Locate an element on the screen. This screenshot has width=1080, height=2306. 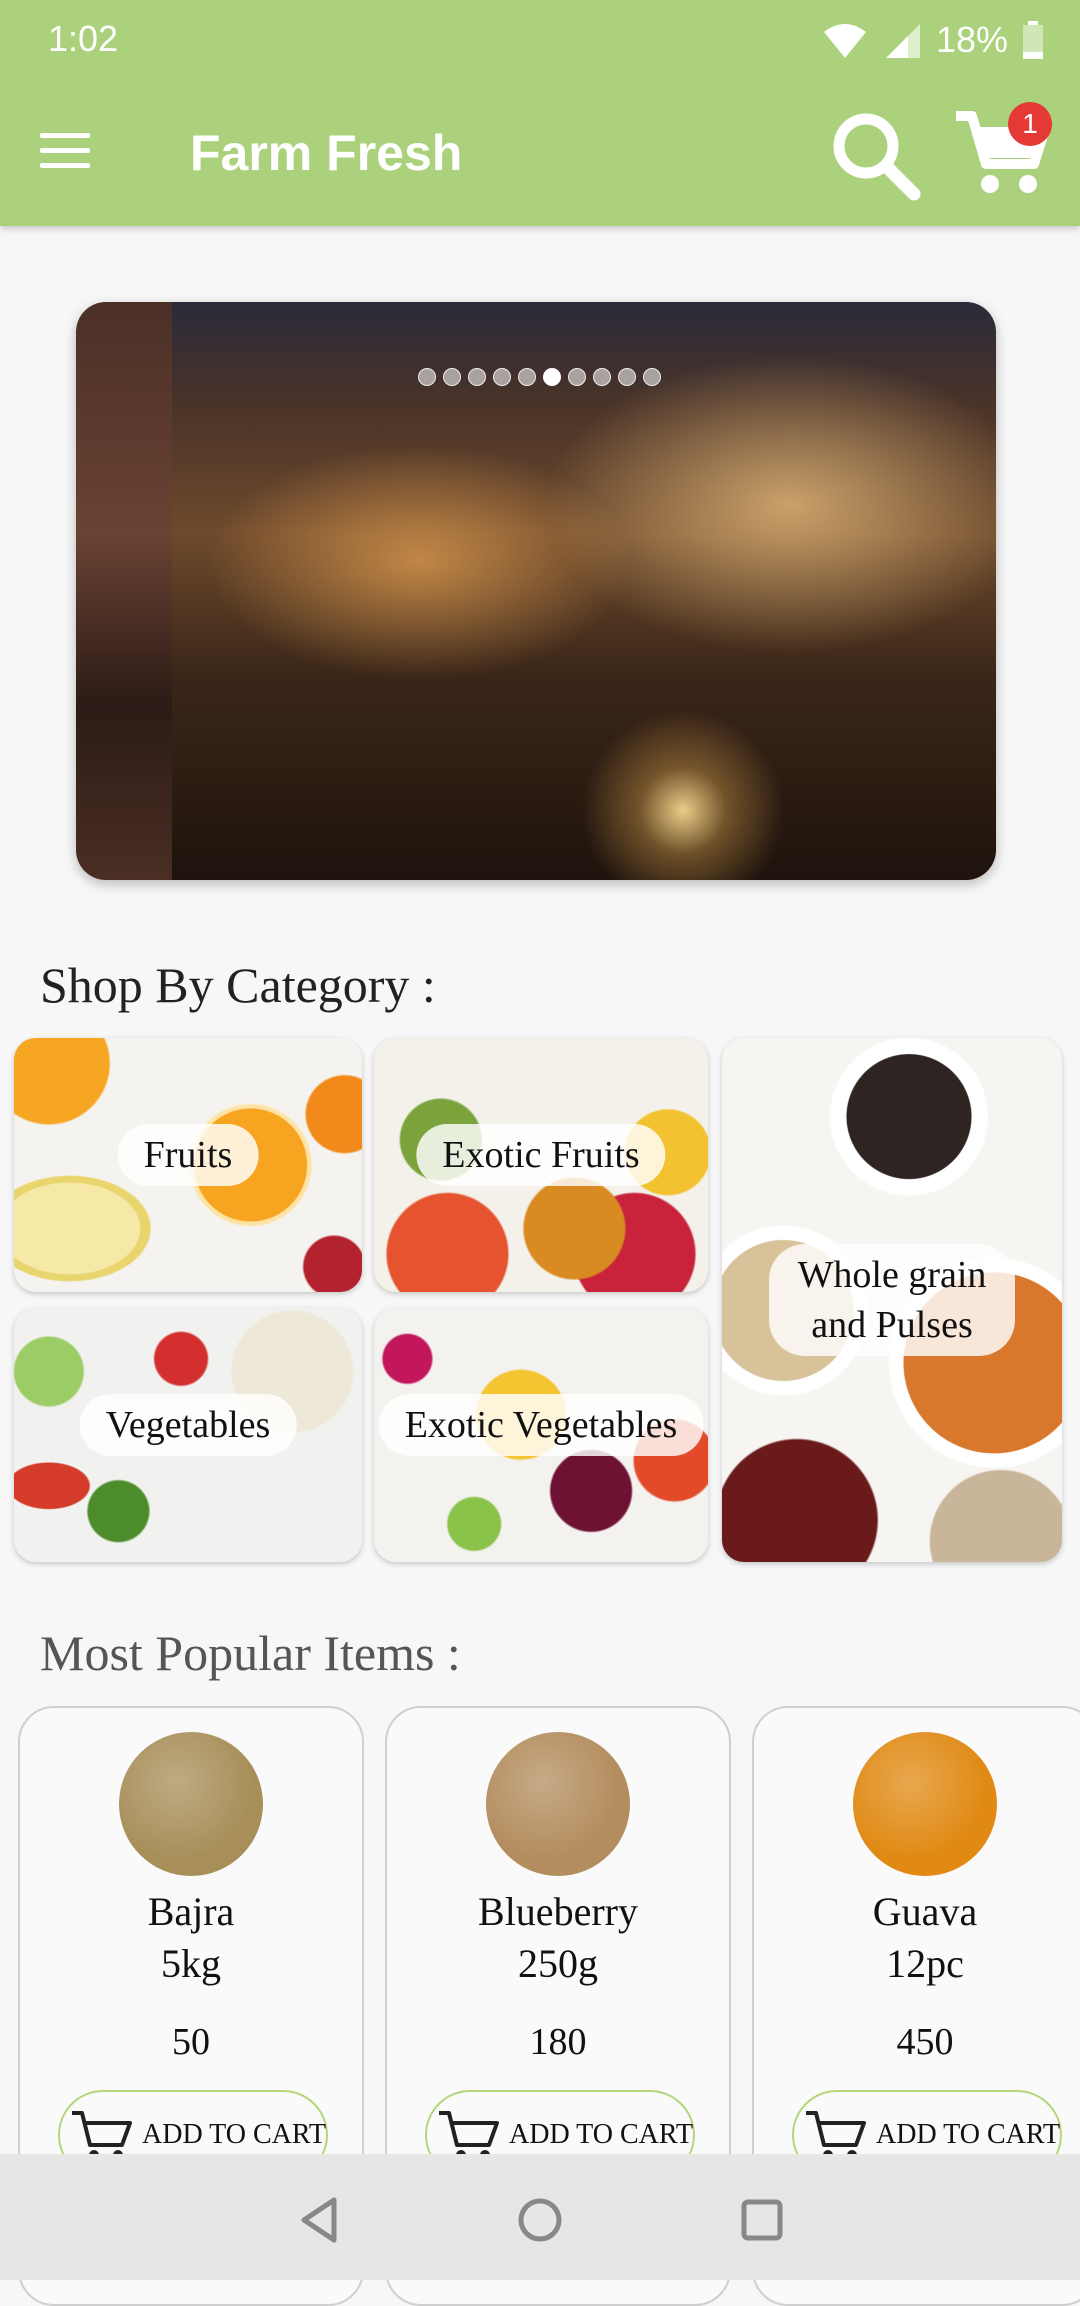
category-label: Exotic Vegetables is located at coordinates (541, 1425).